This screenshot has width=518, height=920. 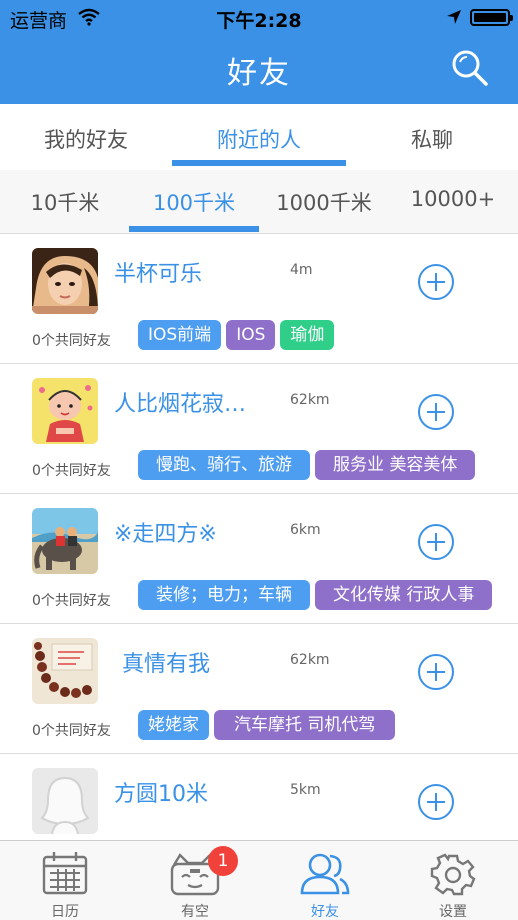 I want to click on list-item: 方圆10米 5km, so click(x=259, y=797).